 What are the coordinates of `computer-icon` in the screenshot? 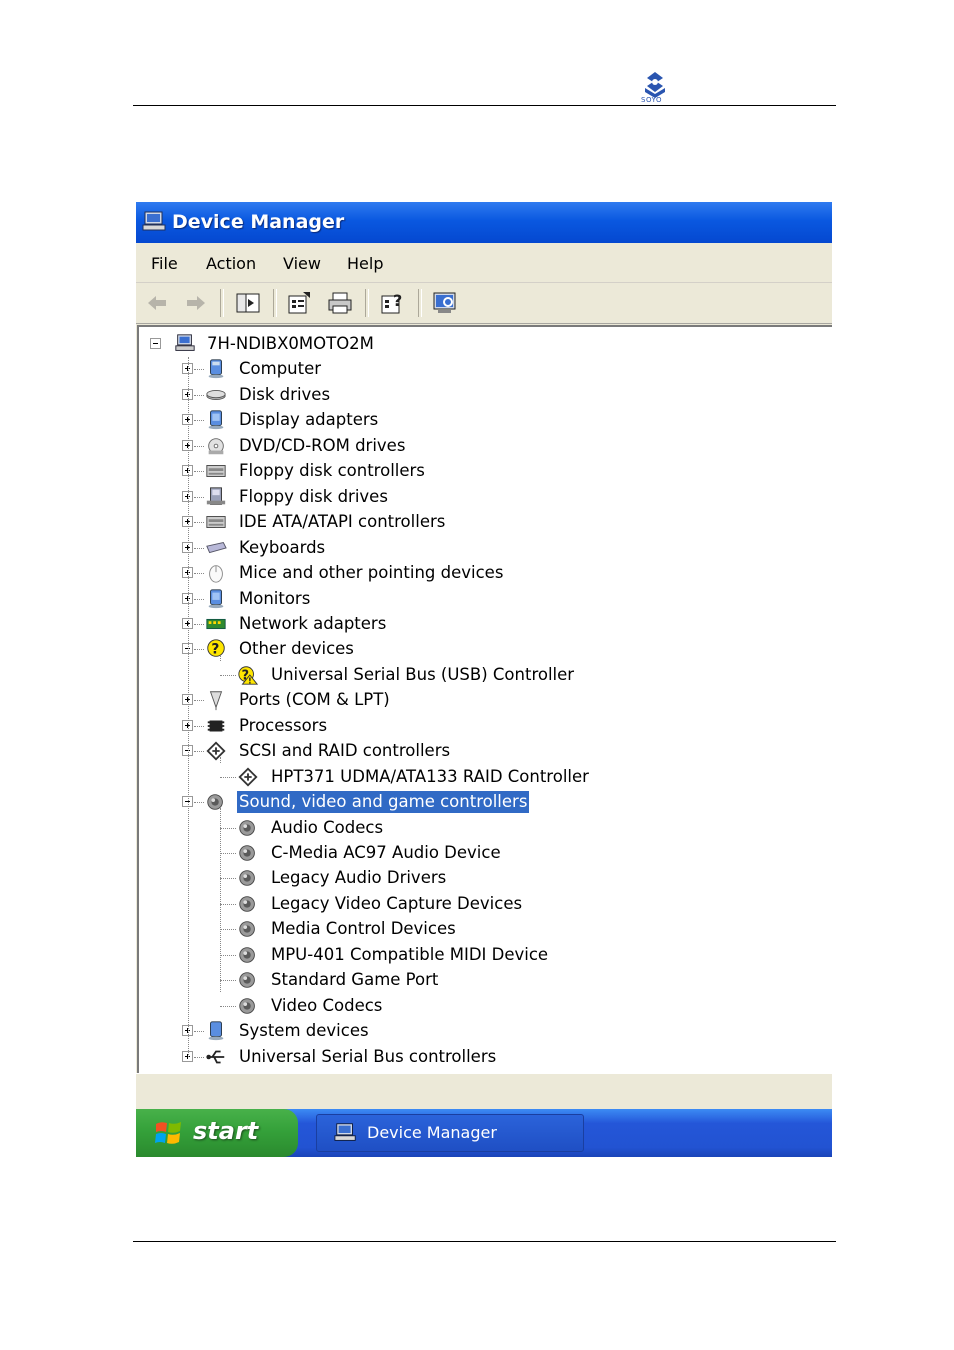 It's located at (216, 369).